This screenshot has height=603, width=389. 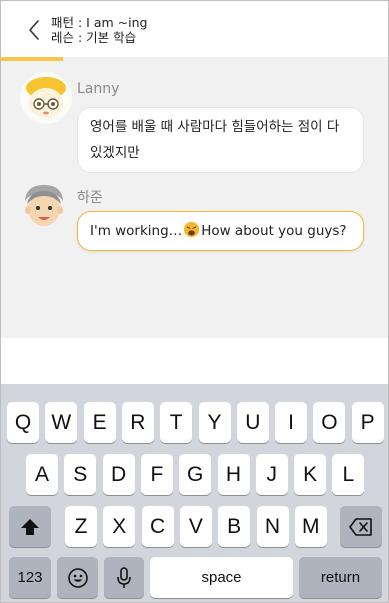 I want to click on message-text: 영어를 배울 때 사람마다 힘들어하는 점이 다 있겠지만, so click(x=215, y=140).